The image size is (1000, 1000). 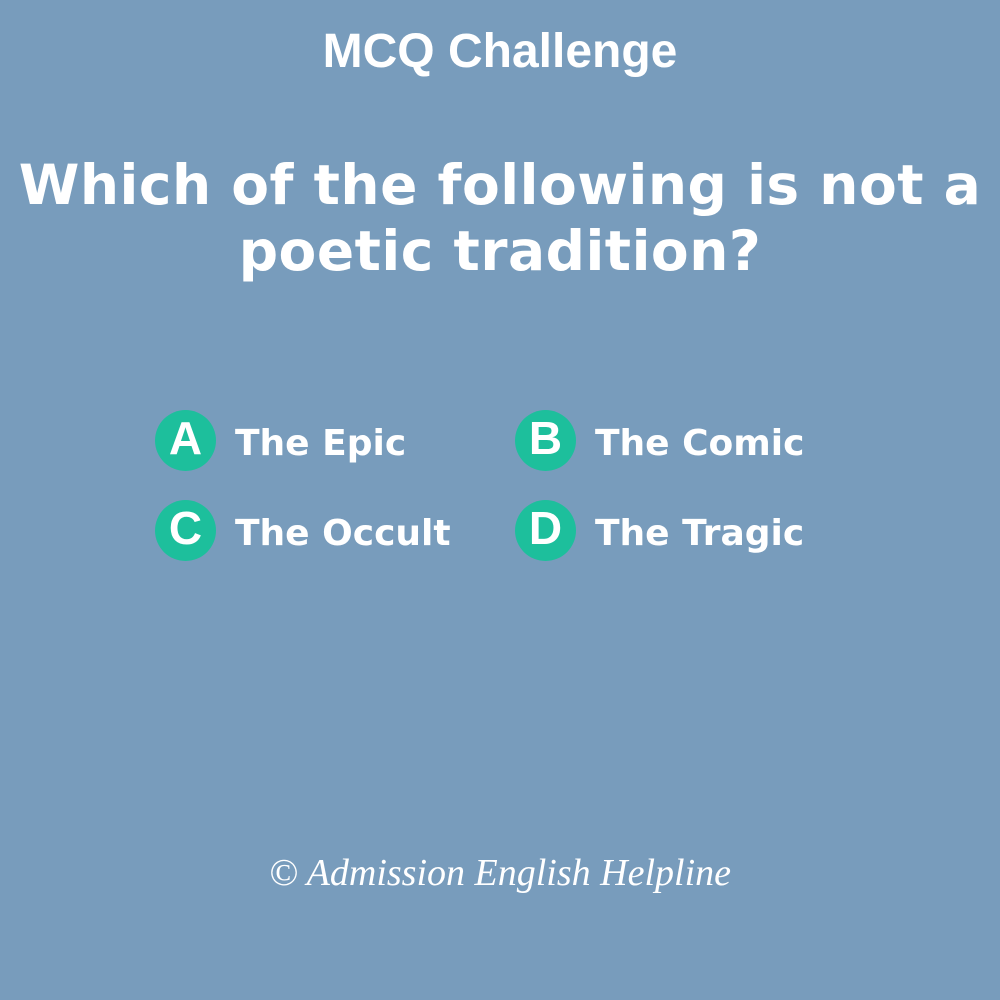 What do you see at coordinates (545, 440) in the screenshot?
I see `option-b-badge: B` at bounding box center [545, 440].